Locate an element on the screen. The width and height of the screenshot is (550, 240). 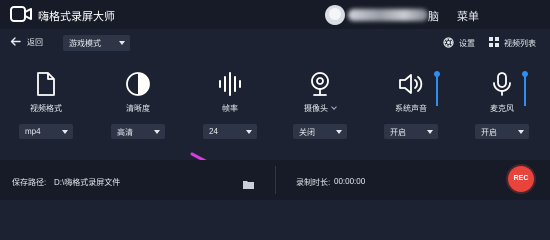
frame-rate-select: 24 is located at coordinates (230, 131).